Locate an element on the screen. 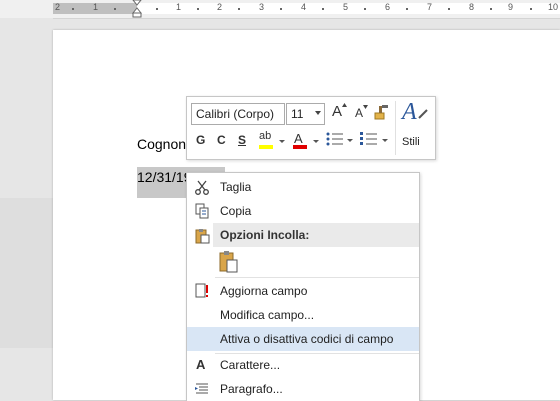 This screenshot has height=401, width=560. ruler-text-area is located at coordinates (348, 8).